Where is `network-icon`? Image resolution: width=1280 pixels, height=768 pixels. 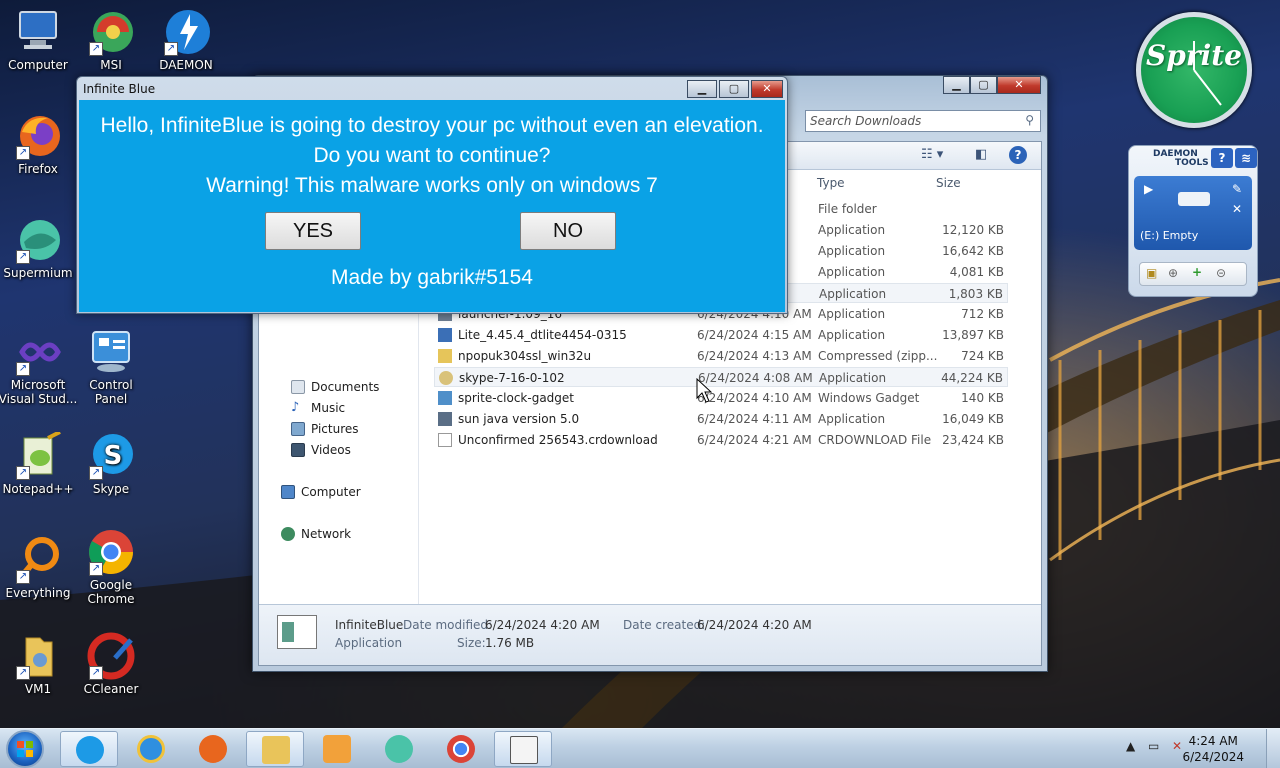
network-icon is located at coordinates (288, 534).